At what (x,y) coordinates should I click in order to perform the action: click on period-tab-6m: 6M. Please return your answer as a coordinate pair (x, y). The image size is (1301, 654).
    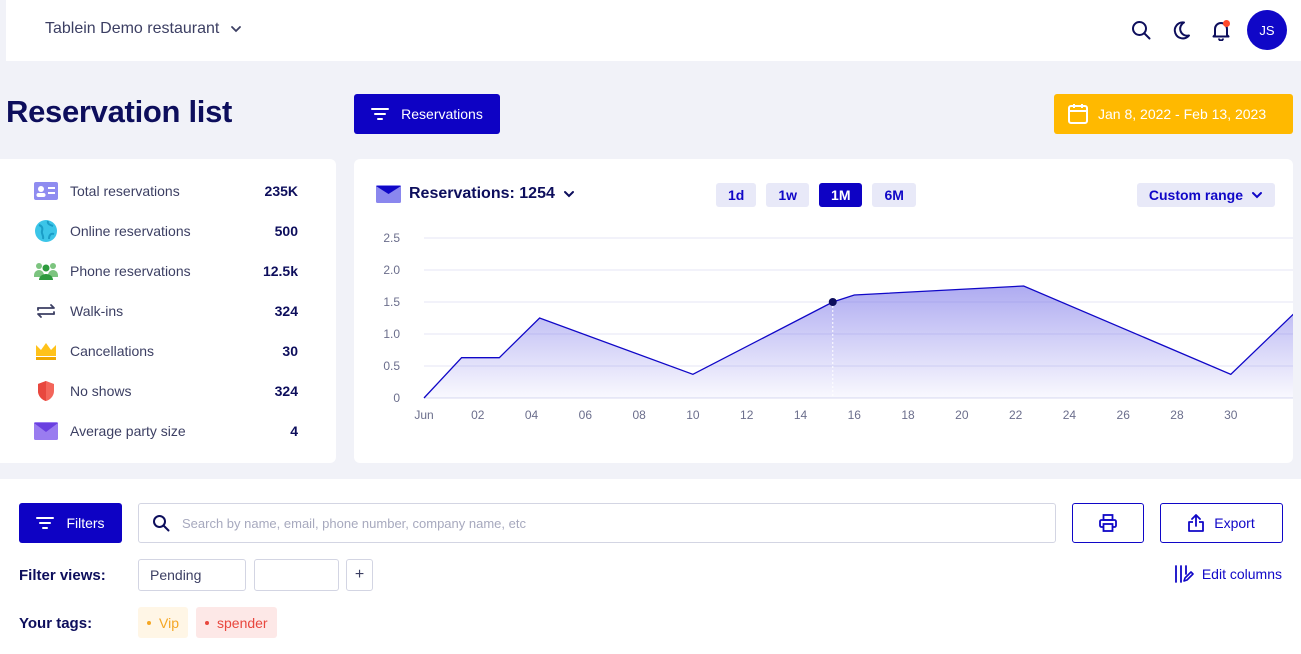
    Looking at the image, I should click on (894, 195).